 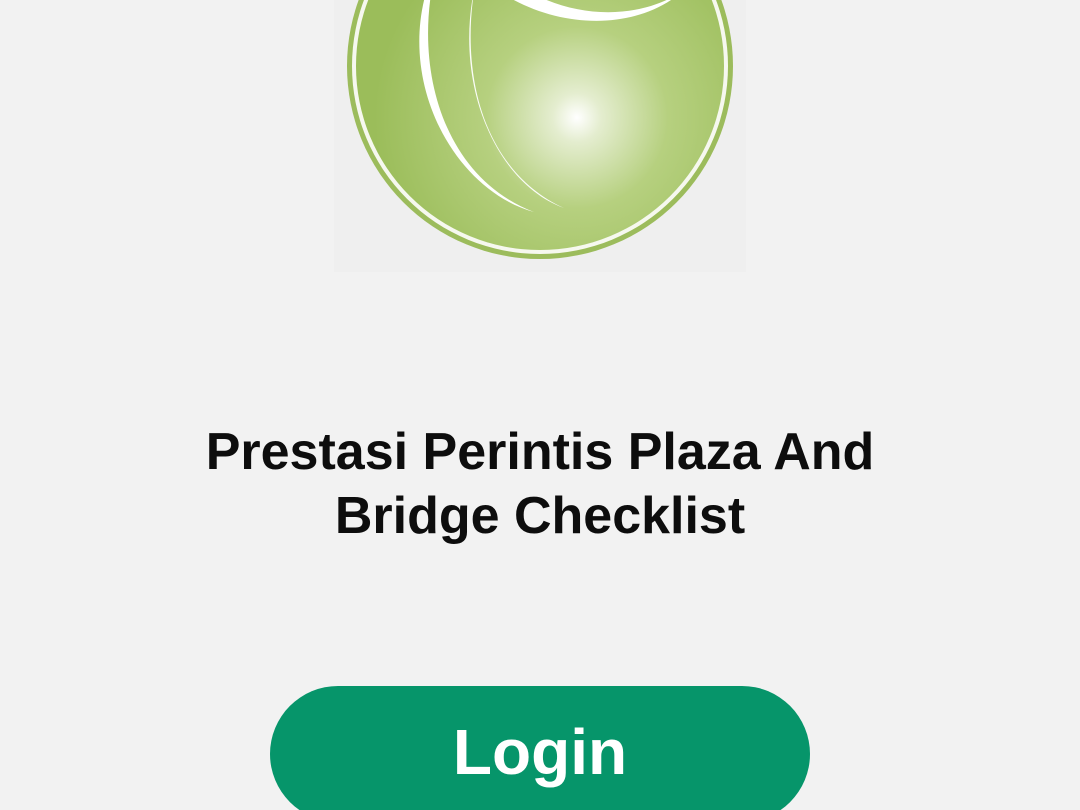 I want to click on login-button: Login, so click(x=540, y=748).